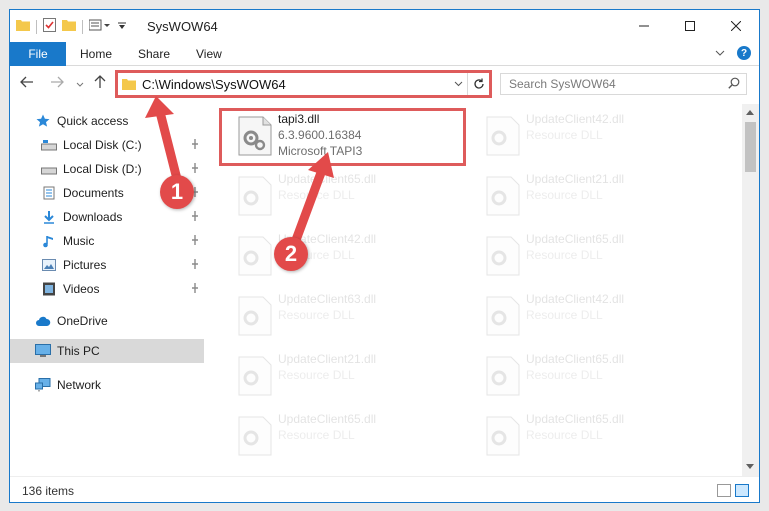 The width and height of the screenshot is (769, 511). What do you see at coordinates (48, 491) in the screenshot?
I see `item-count: 136 items` at bounding box center [48, 491].